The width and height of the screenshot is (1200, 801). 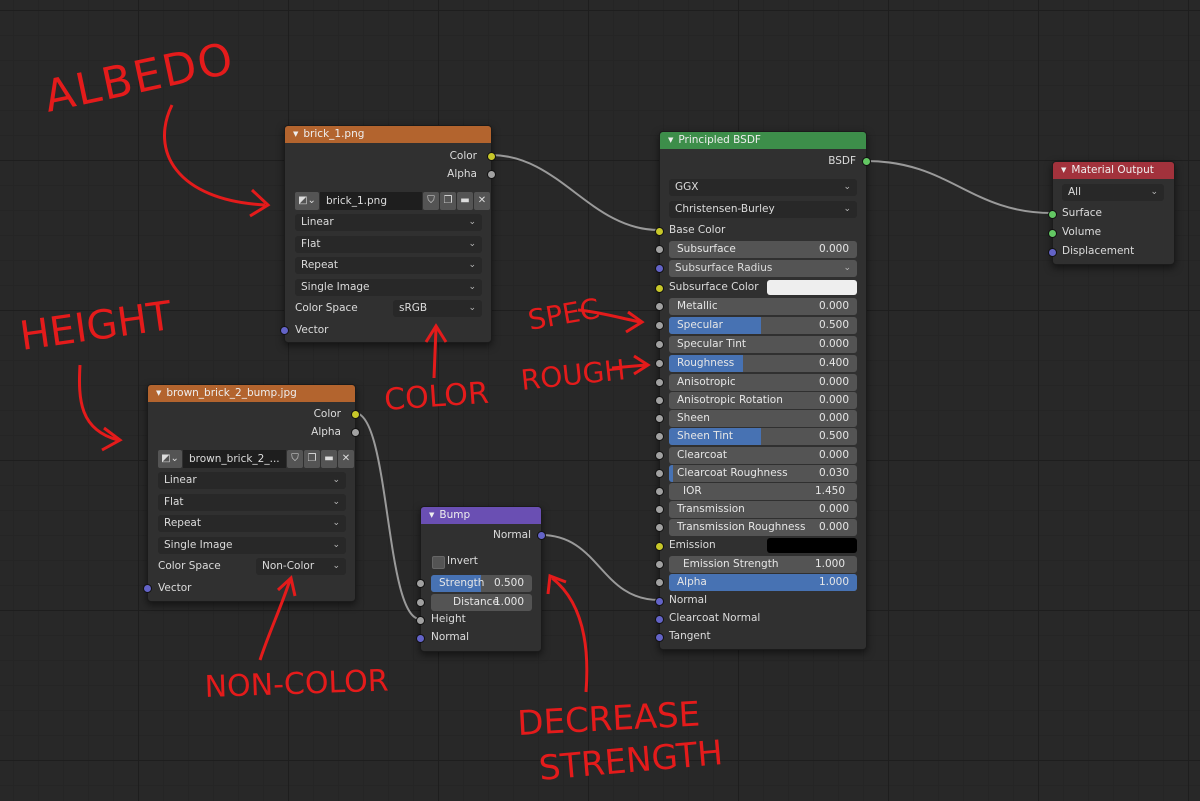 I want to click on subsurface-method-dropdown: Christensen-Burley ⌄, so click(x=763, y=209).